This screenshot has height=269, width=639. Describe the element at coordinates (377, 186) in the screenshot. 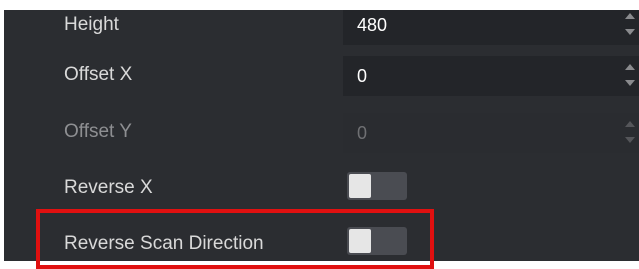

I see `reverse-x-toggle` at that location.